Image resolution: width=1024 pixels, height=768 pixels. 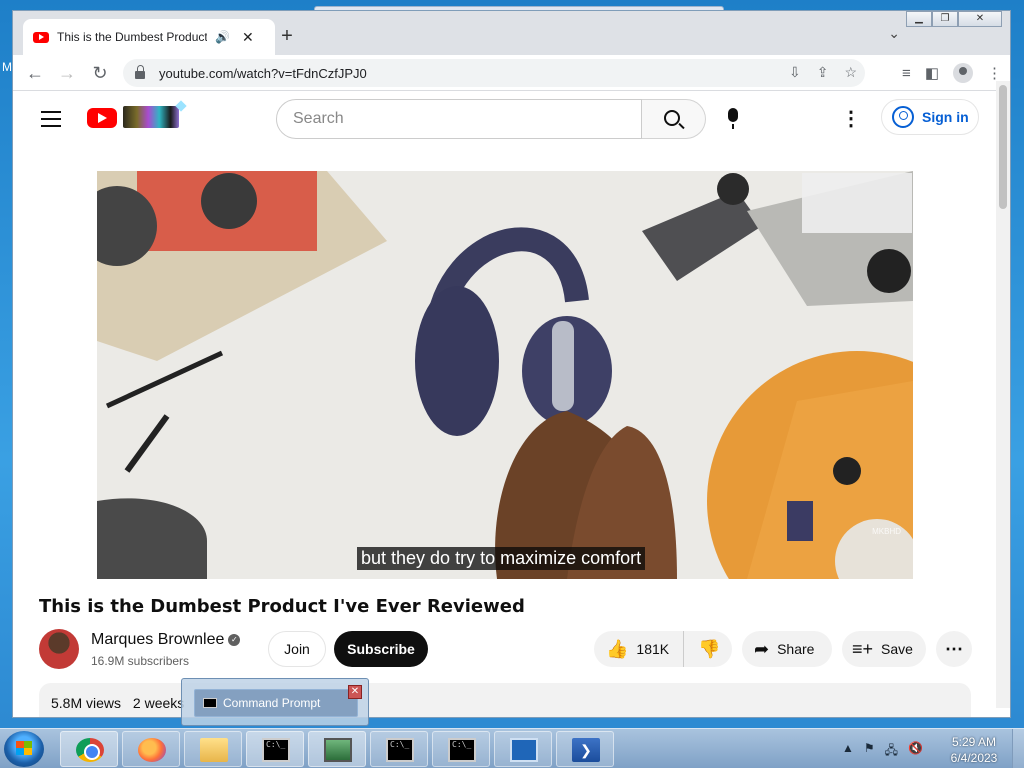 What do you see at coordinates (653, 649) in the screenshot?
I see `like-count: 181K` at bounding box center [653, 649].